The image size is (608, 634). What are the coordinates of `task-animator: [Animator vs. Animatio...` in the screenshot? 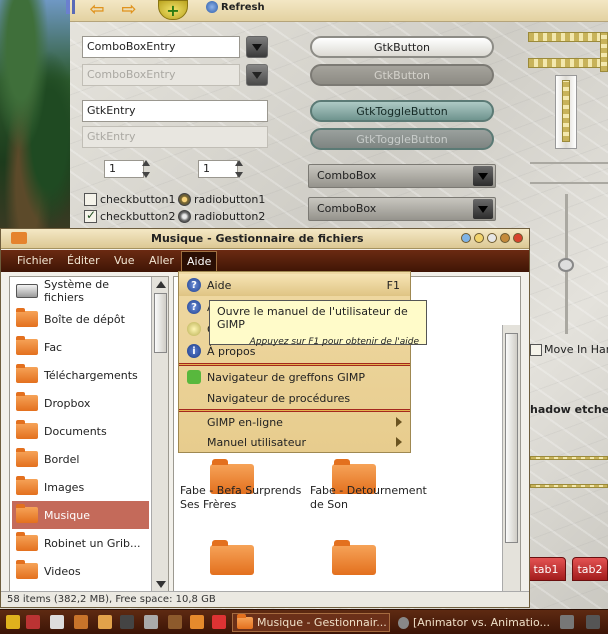 It's located at (474, 622).